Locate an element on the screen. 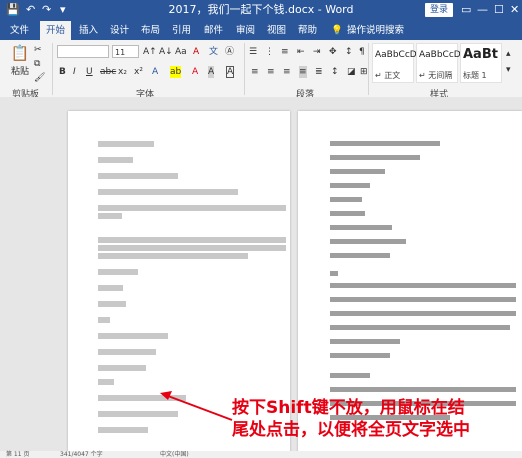 This screenshot has height=458, width=522. word-count: 341/4047 个字 is located at coordinates (81, 454).